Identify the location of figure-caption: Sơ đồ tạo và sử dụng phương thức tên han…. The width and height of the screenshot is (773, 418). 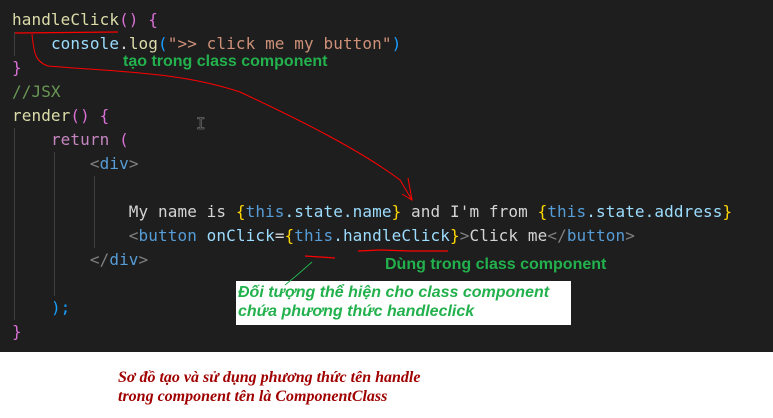
(269, 387).